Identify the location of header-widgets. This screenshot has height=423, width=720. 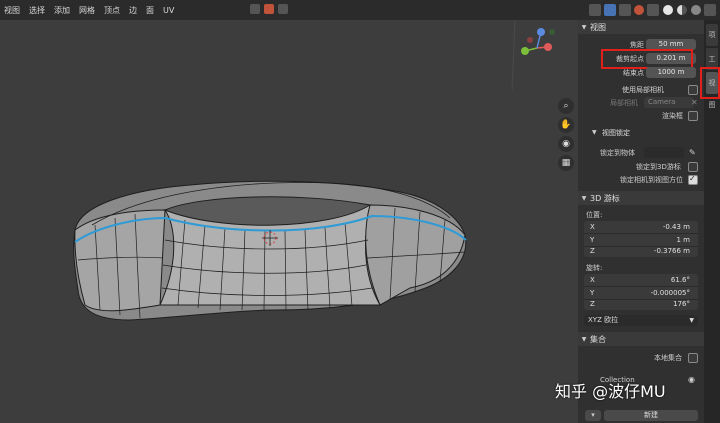
(270, 10).